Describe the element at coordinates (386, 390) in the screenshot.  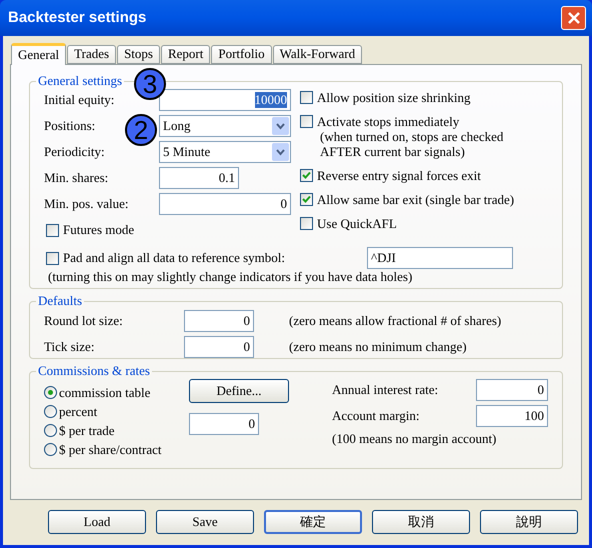
I see `field-label: Annual interest rate:` at that location.